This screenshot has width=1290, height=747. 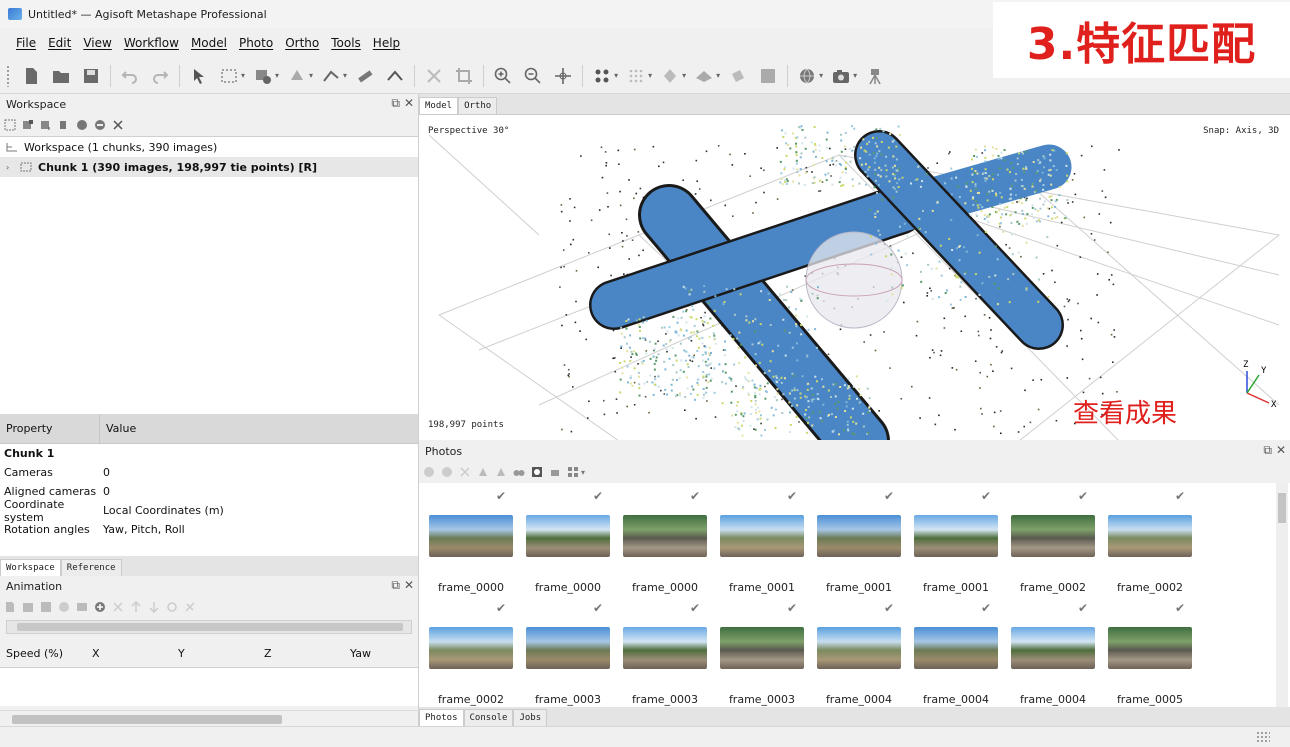 What do you see at coordinates (636, 76) in the screenshot?
I see `grid-icon` at bounding box center [636, 76].